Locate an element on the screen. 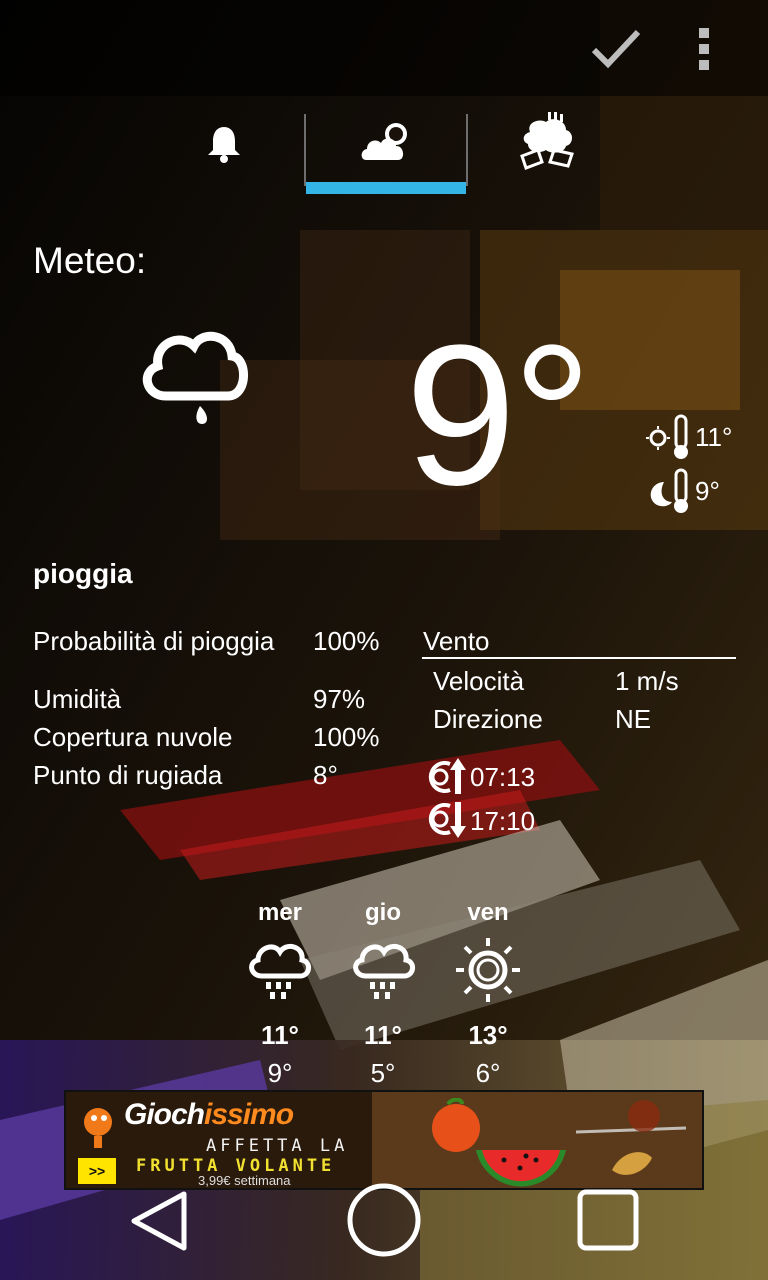  back-icon is located at coordinates (159, 1221).